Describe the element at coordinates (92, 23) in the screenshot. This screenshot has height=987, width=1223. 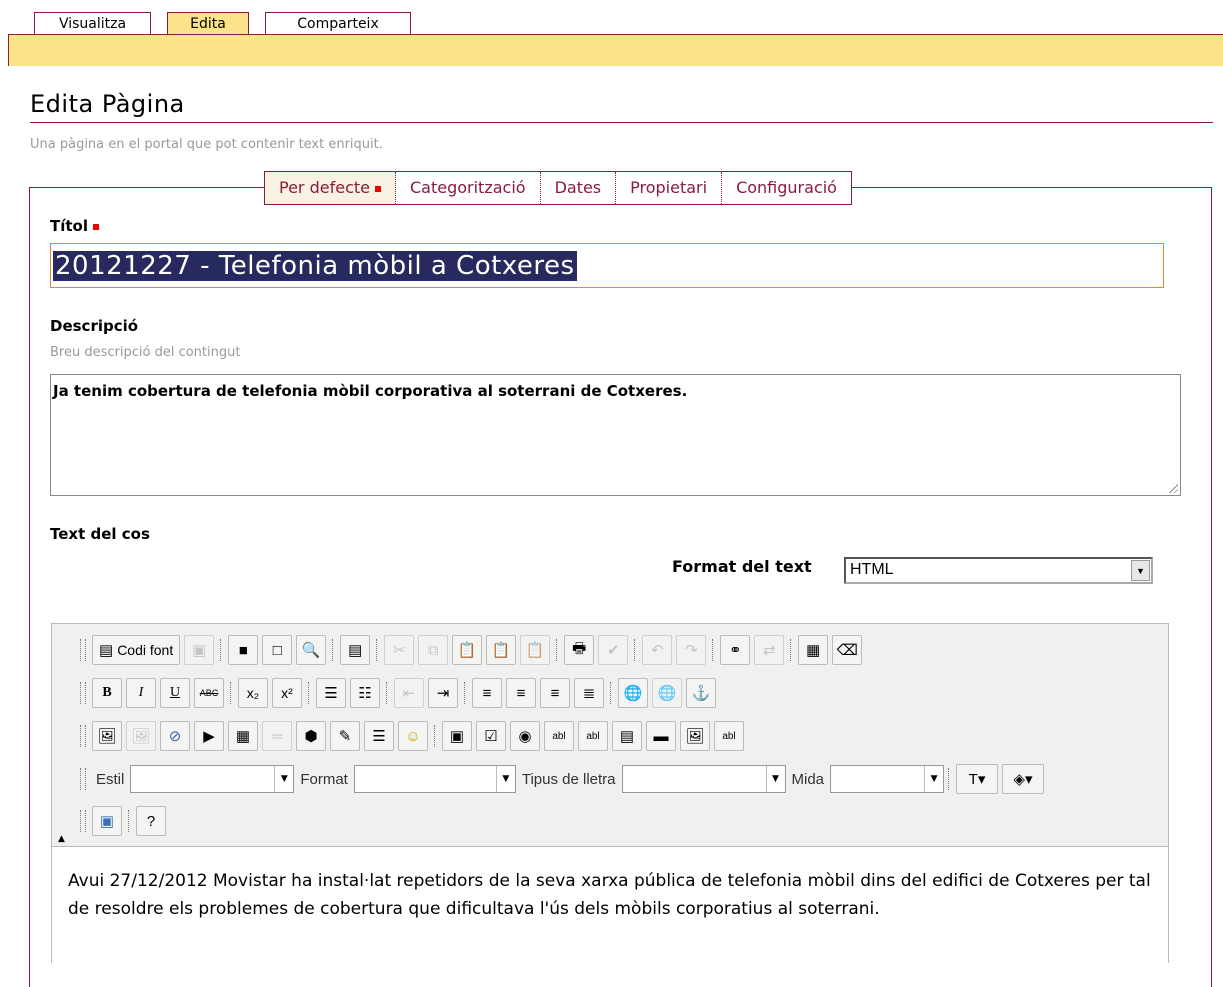
I see `tab-visualitza: Visualitza` at that location.